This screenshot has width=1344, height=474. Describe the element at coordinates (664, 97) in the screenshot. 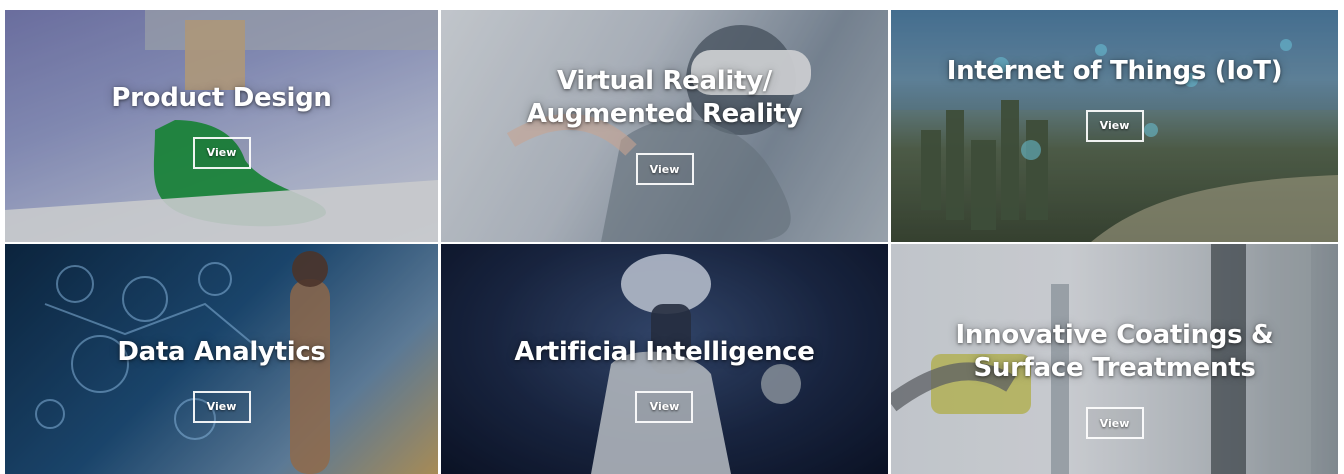

I see `tile-title: Virtual Reality/ Augmented Reality` at that location.